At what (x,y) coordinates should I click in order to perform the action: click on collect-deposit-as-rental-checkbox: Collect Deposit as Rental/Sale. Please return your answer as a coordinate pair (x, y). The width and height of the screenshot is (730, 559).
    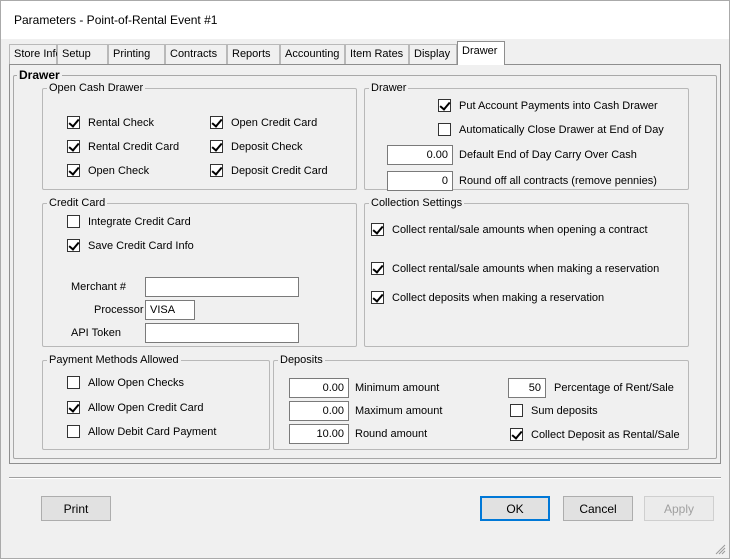
    Looking at the image, I should click on (595, 434).